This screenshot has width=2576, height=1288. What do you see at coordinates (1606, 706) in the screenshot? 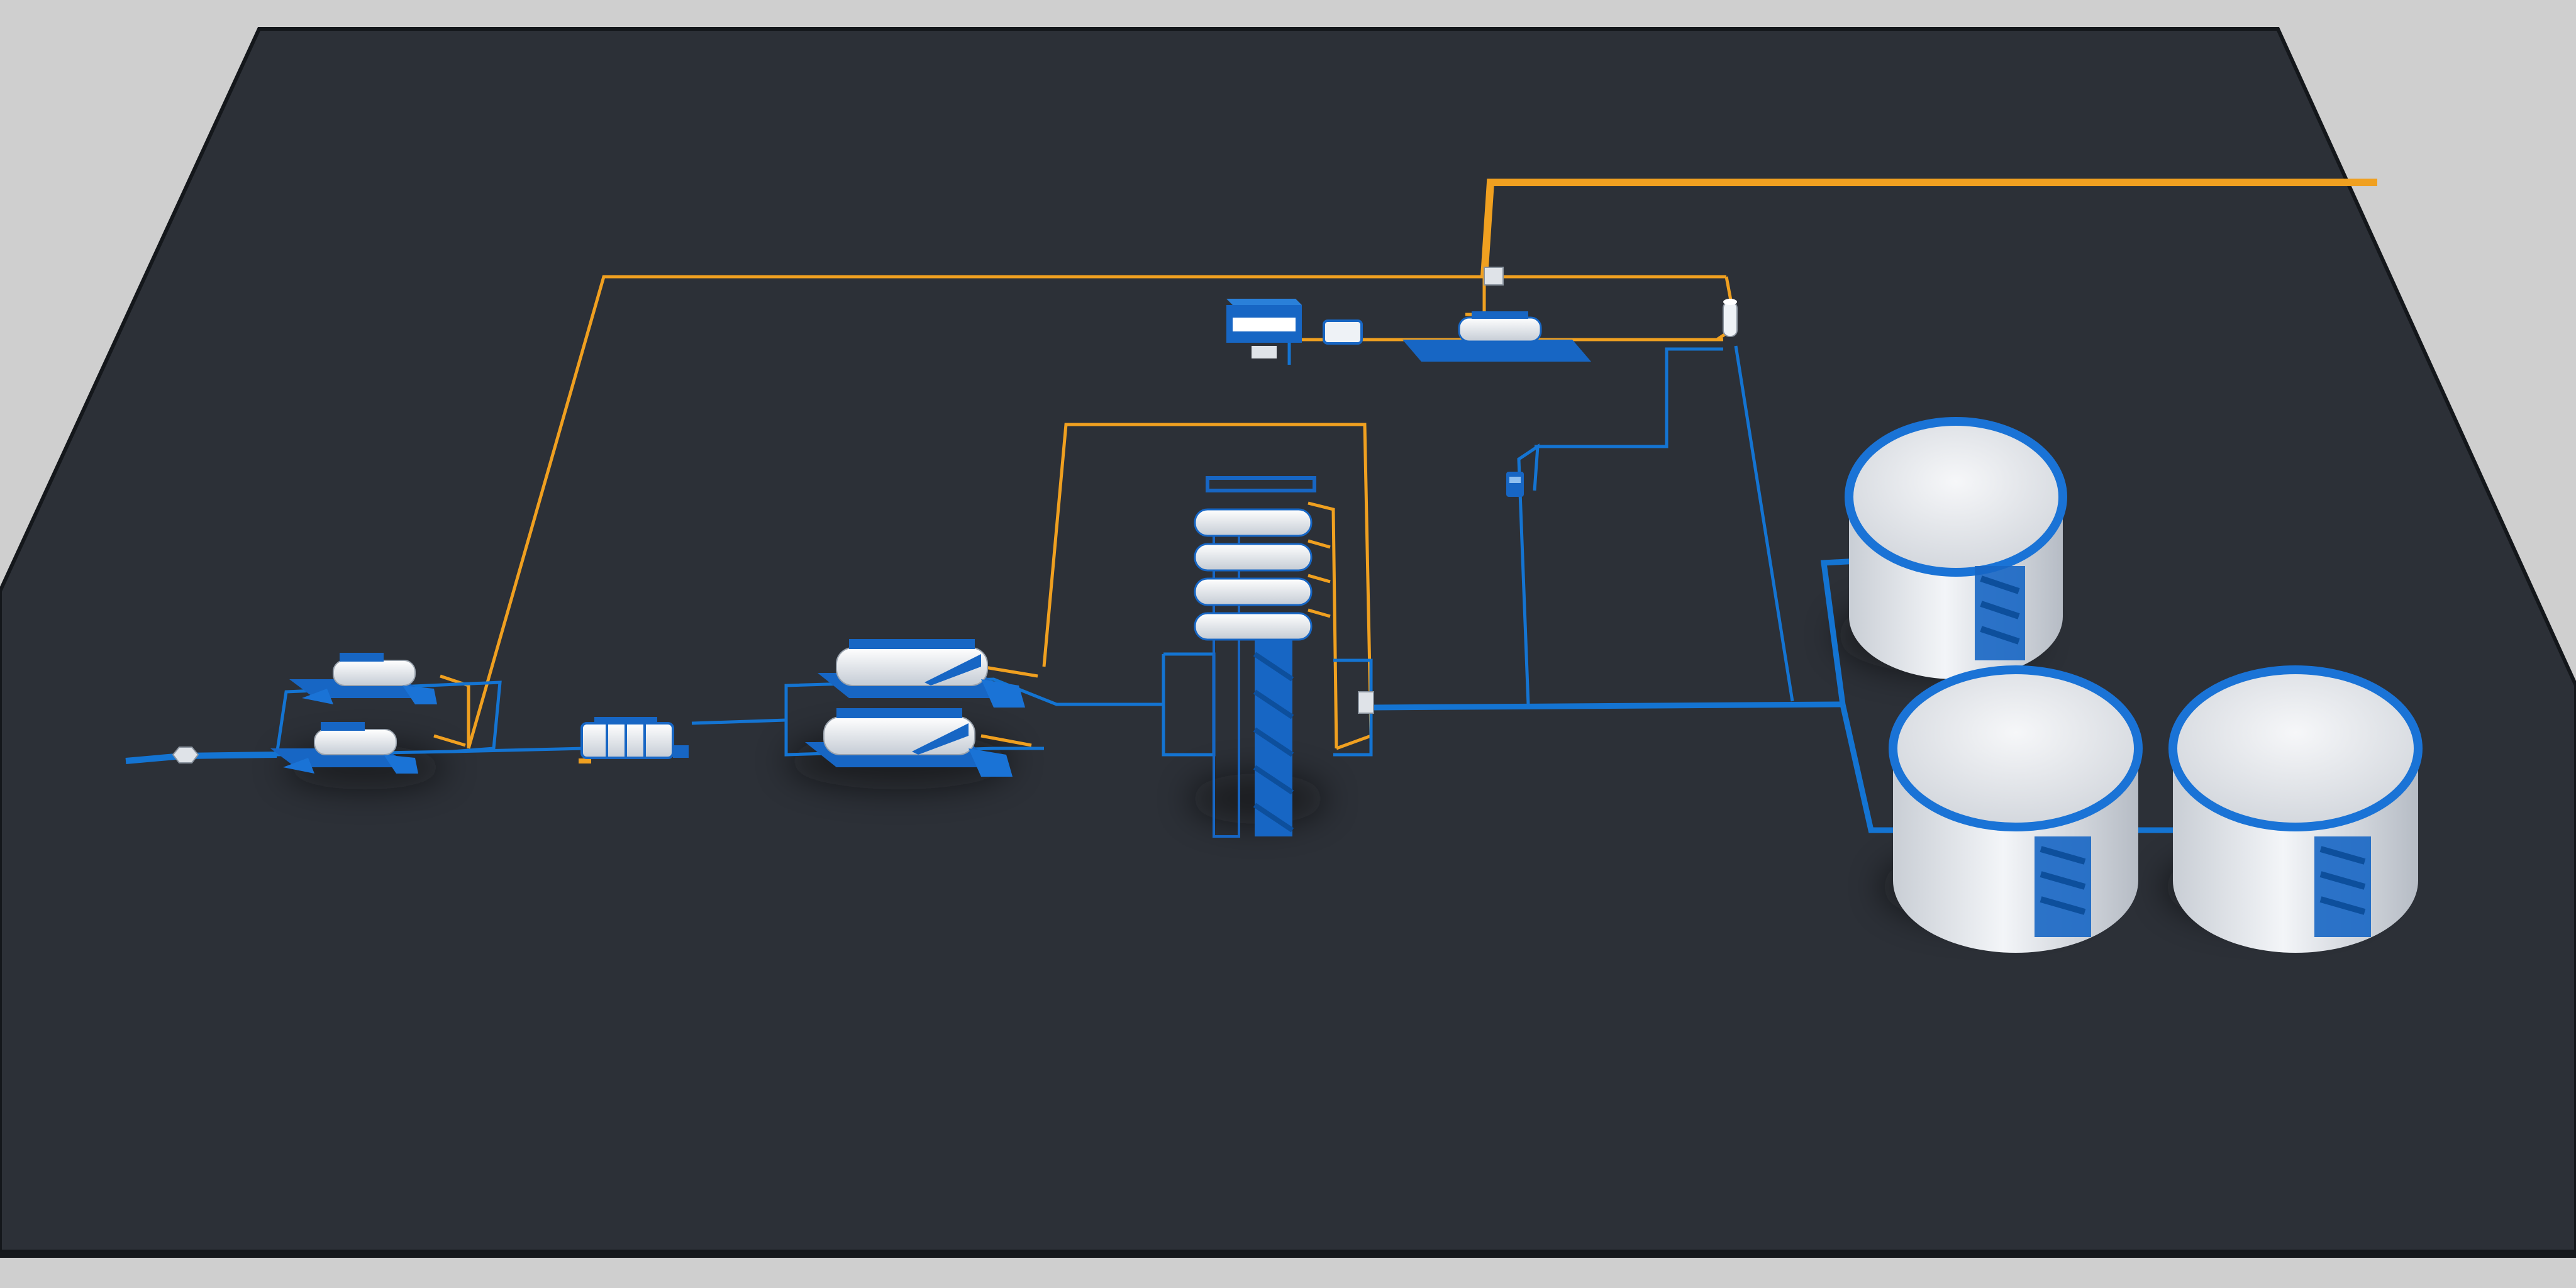
I see `water-header-line` at bounding box center [1606, 706].